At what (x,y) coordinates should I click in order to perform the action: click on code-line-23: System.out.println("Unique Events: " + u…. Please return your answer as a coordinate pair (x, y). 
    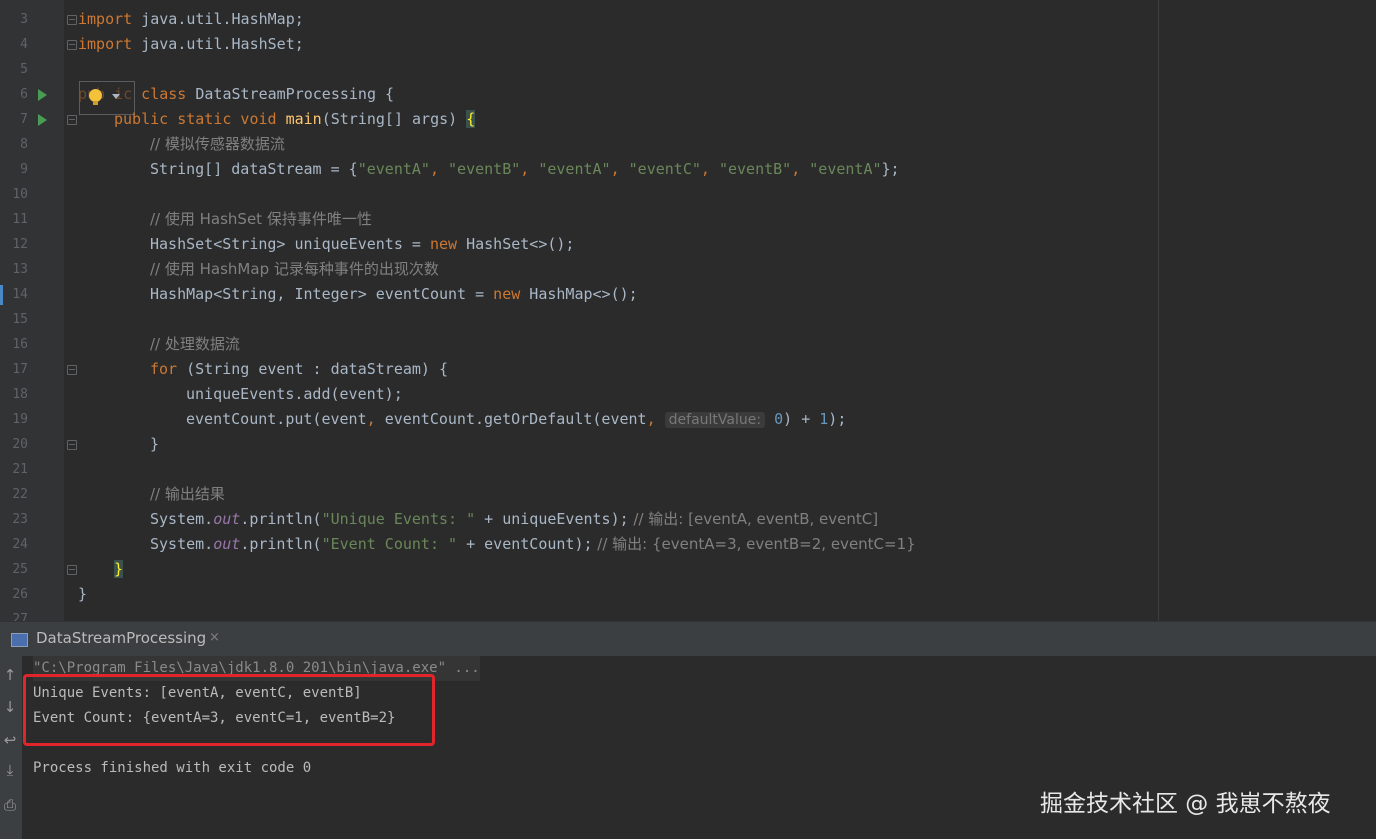
    Looking at the image, I should click on (514, 519).